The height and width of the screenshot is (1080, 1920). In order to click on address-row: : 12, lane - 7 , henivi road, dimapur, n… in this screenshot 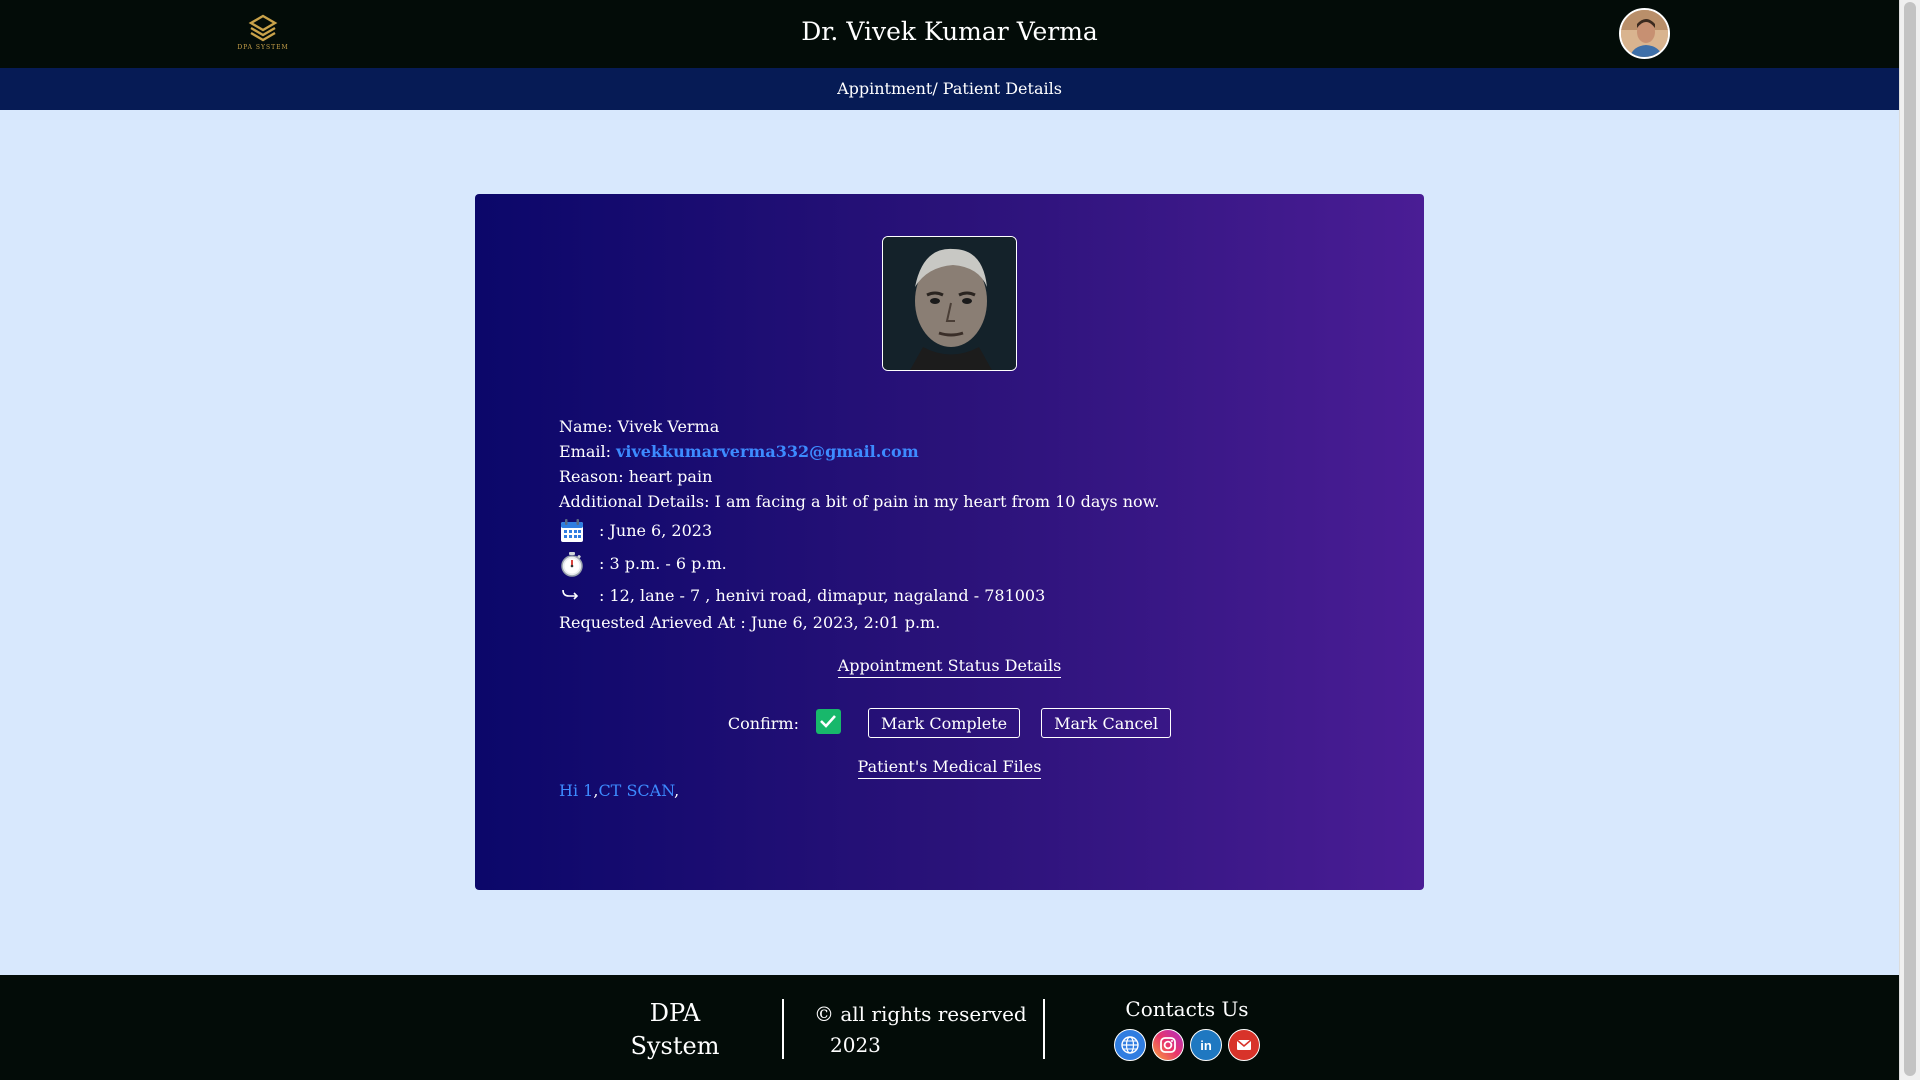, I will do `click(969, 595)`.